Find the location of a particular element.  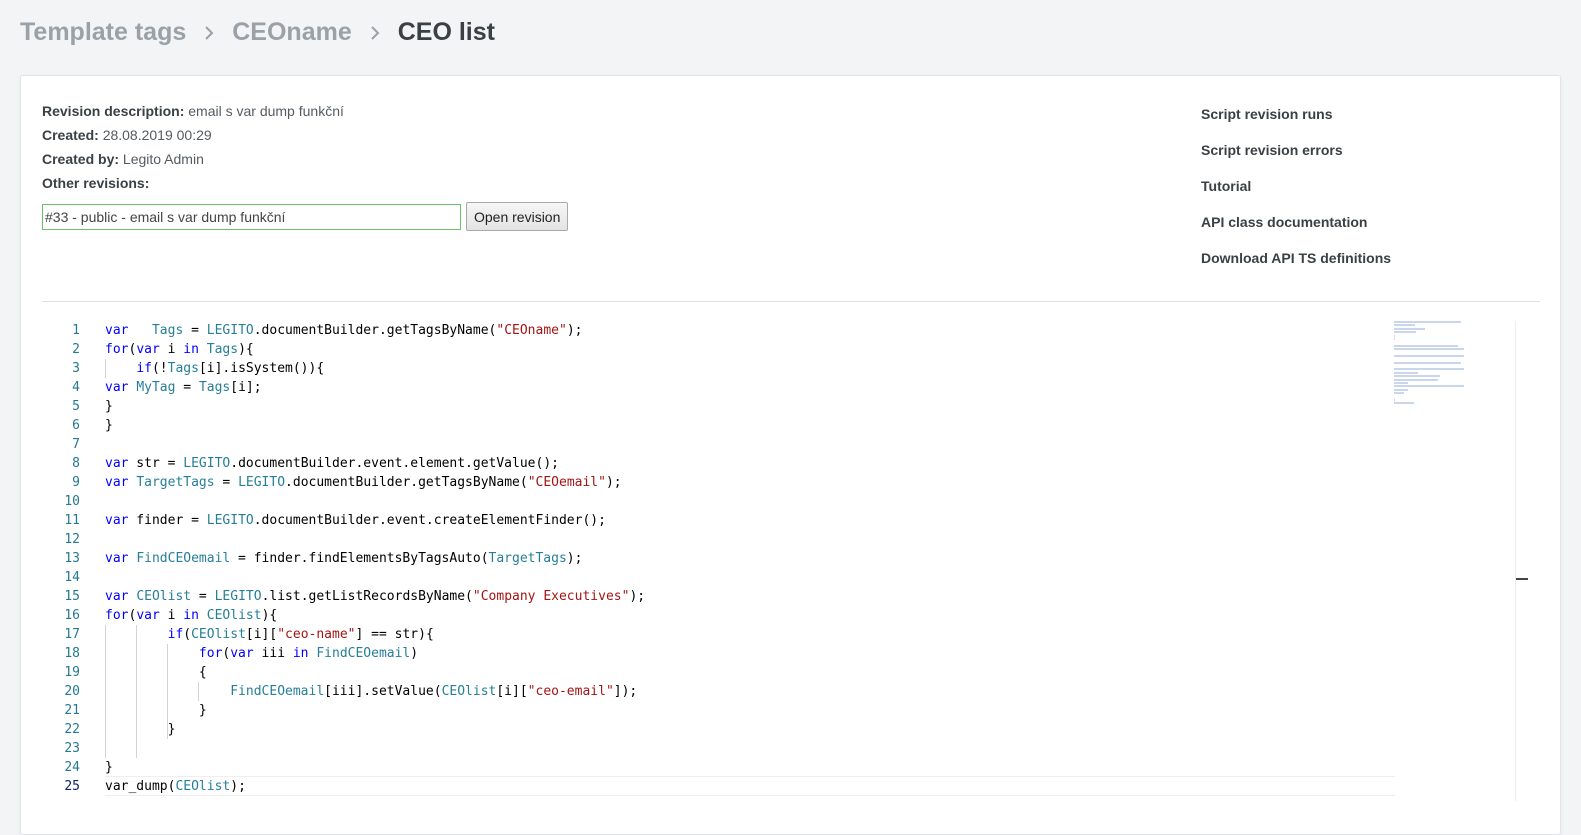

revision-selector: Open revision is located at coordinates (305, 216).